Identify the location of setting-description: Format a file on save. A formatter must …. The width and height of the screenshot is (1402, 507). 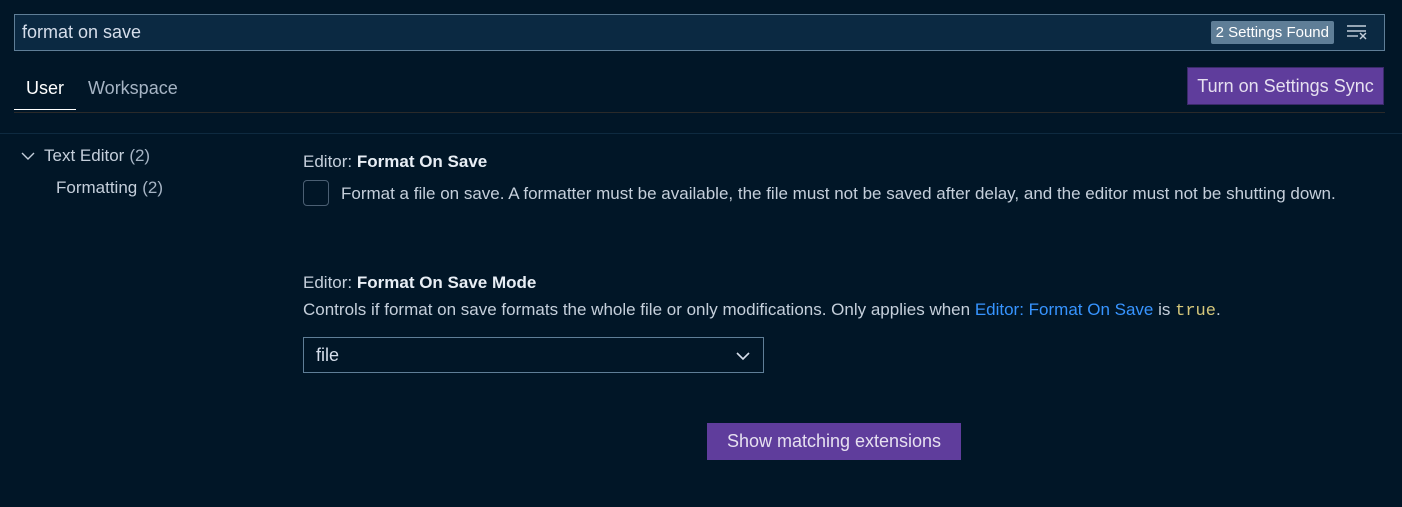
(838, 193).